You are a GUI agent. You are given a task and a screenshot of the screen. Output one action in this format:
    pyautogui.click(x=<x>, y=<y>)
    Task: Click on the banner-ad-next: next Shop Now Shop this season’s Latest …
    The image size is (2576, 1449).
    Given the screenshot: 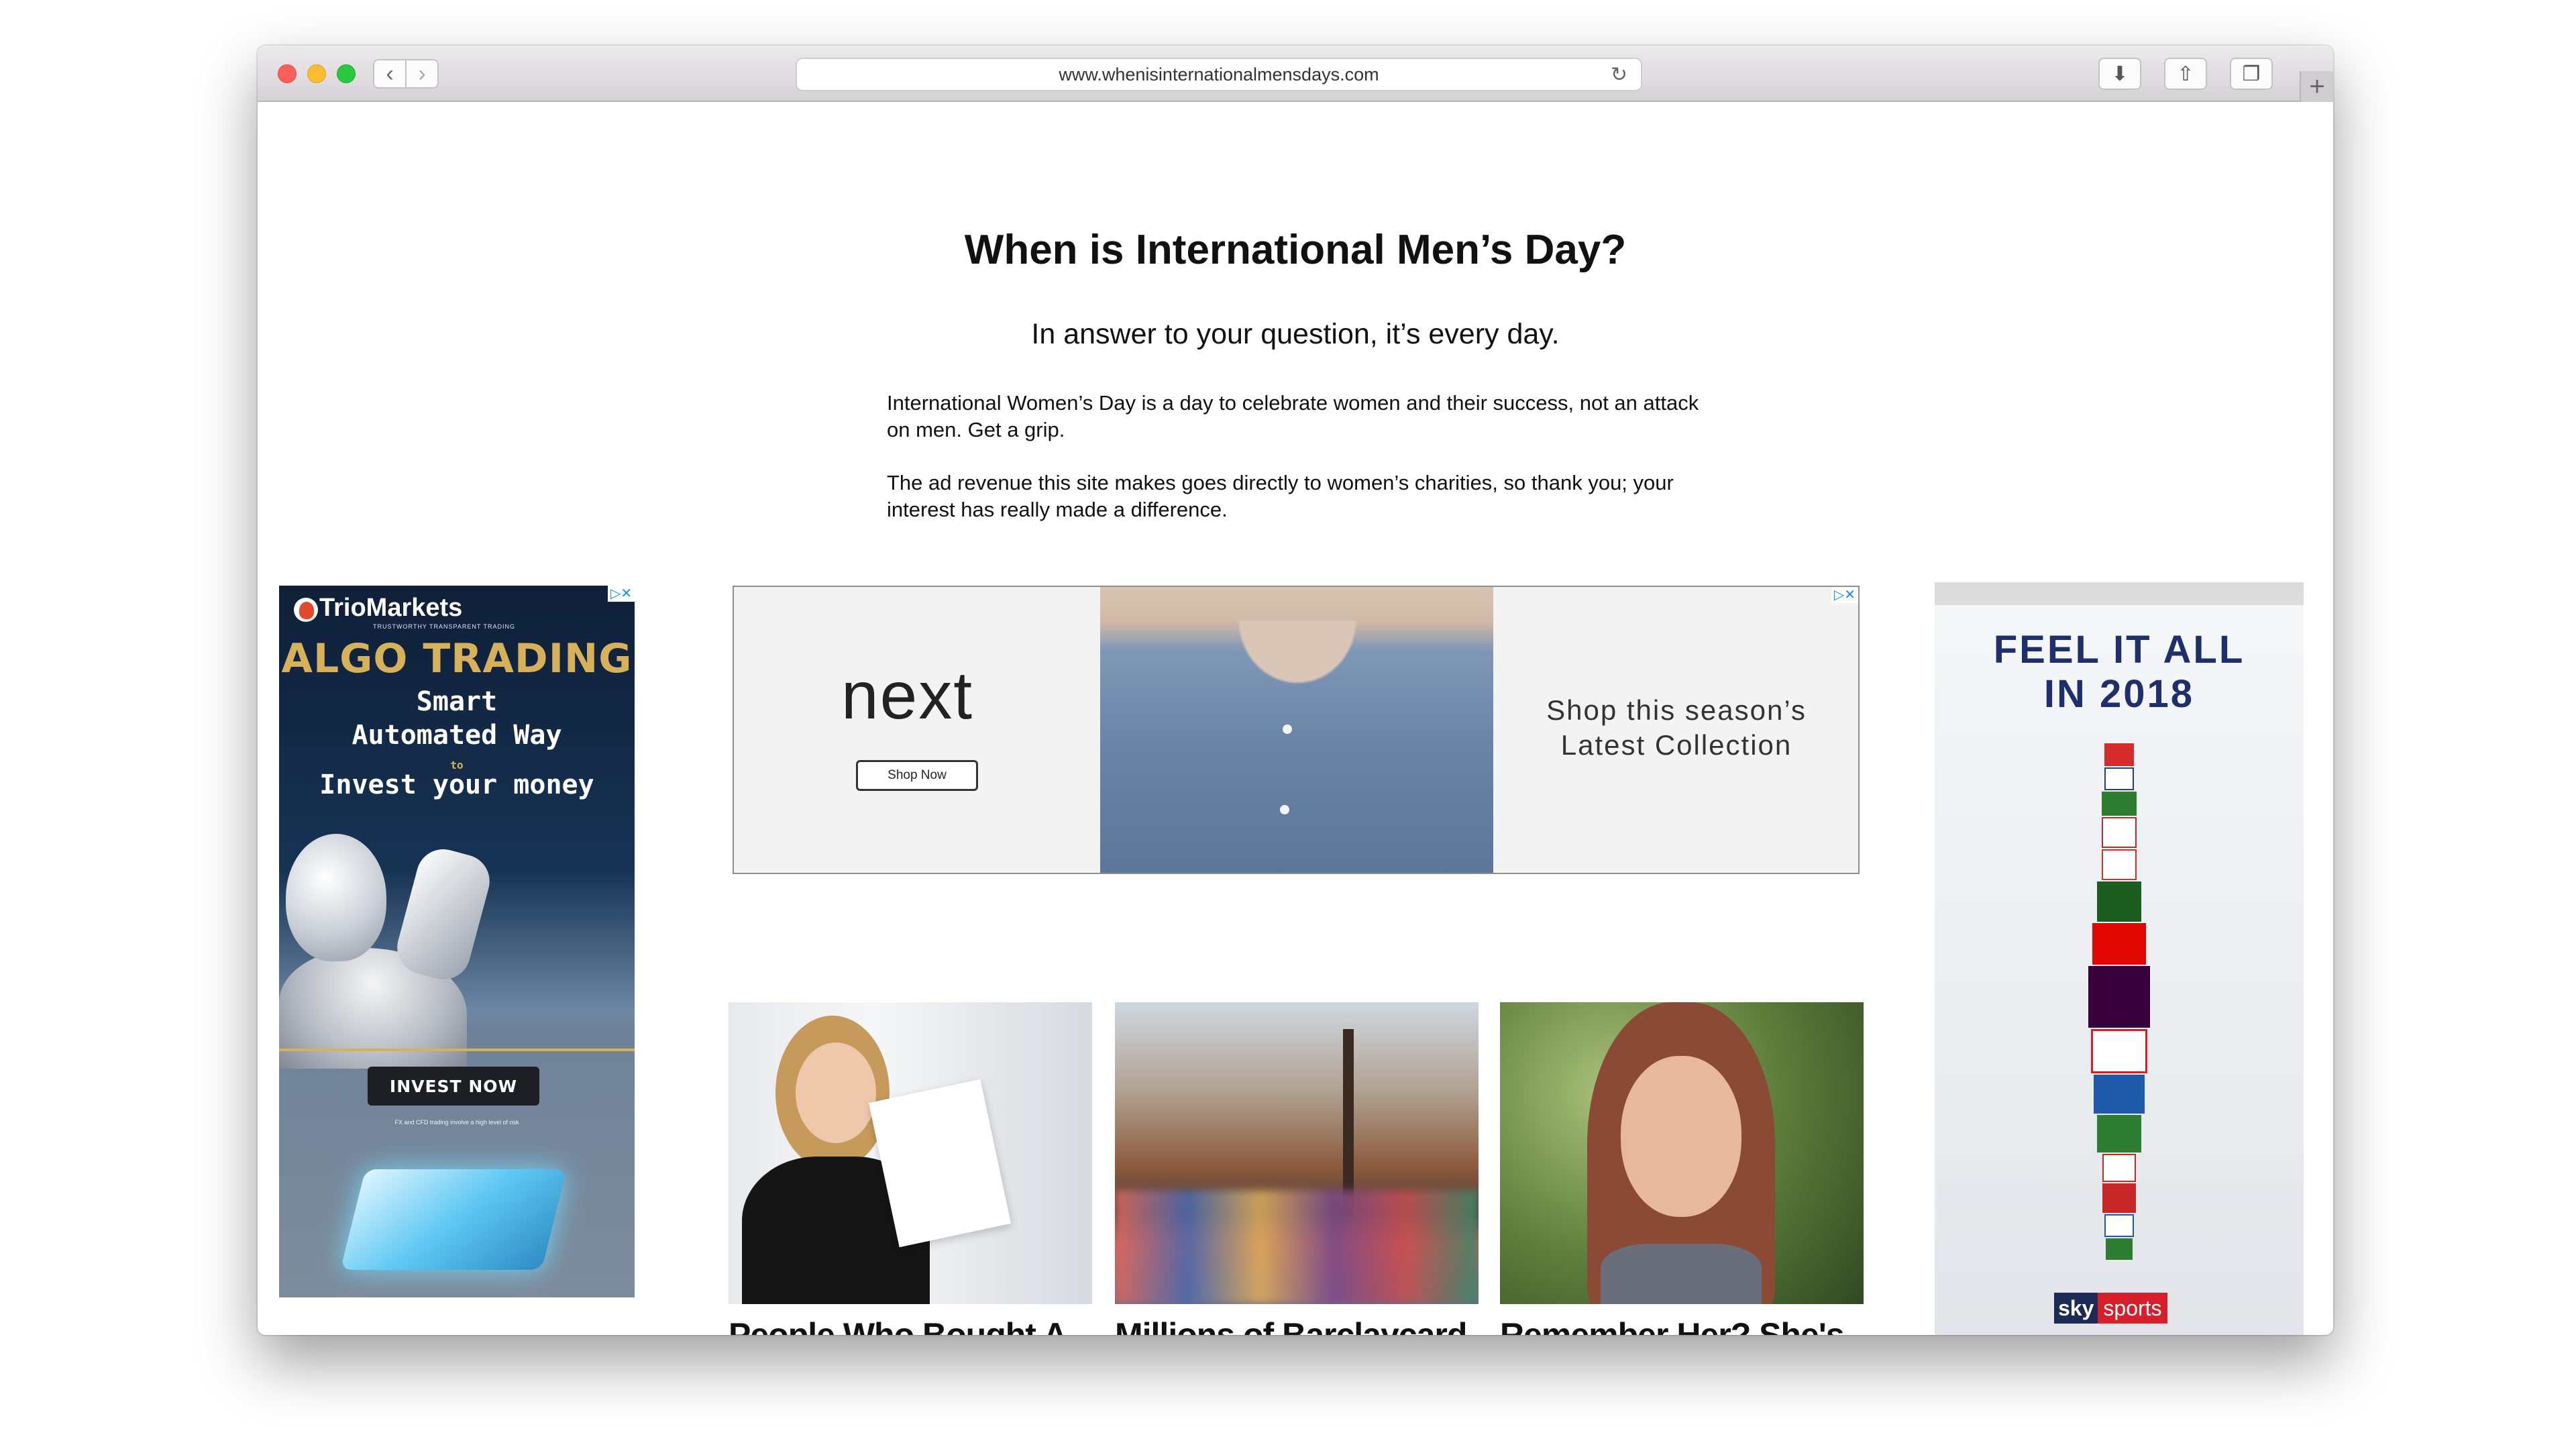 What is the action you would take?
    pyautogui.click(x=1296, y=730)
    